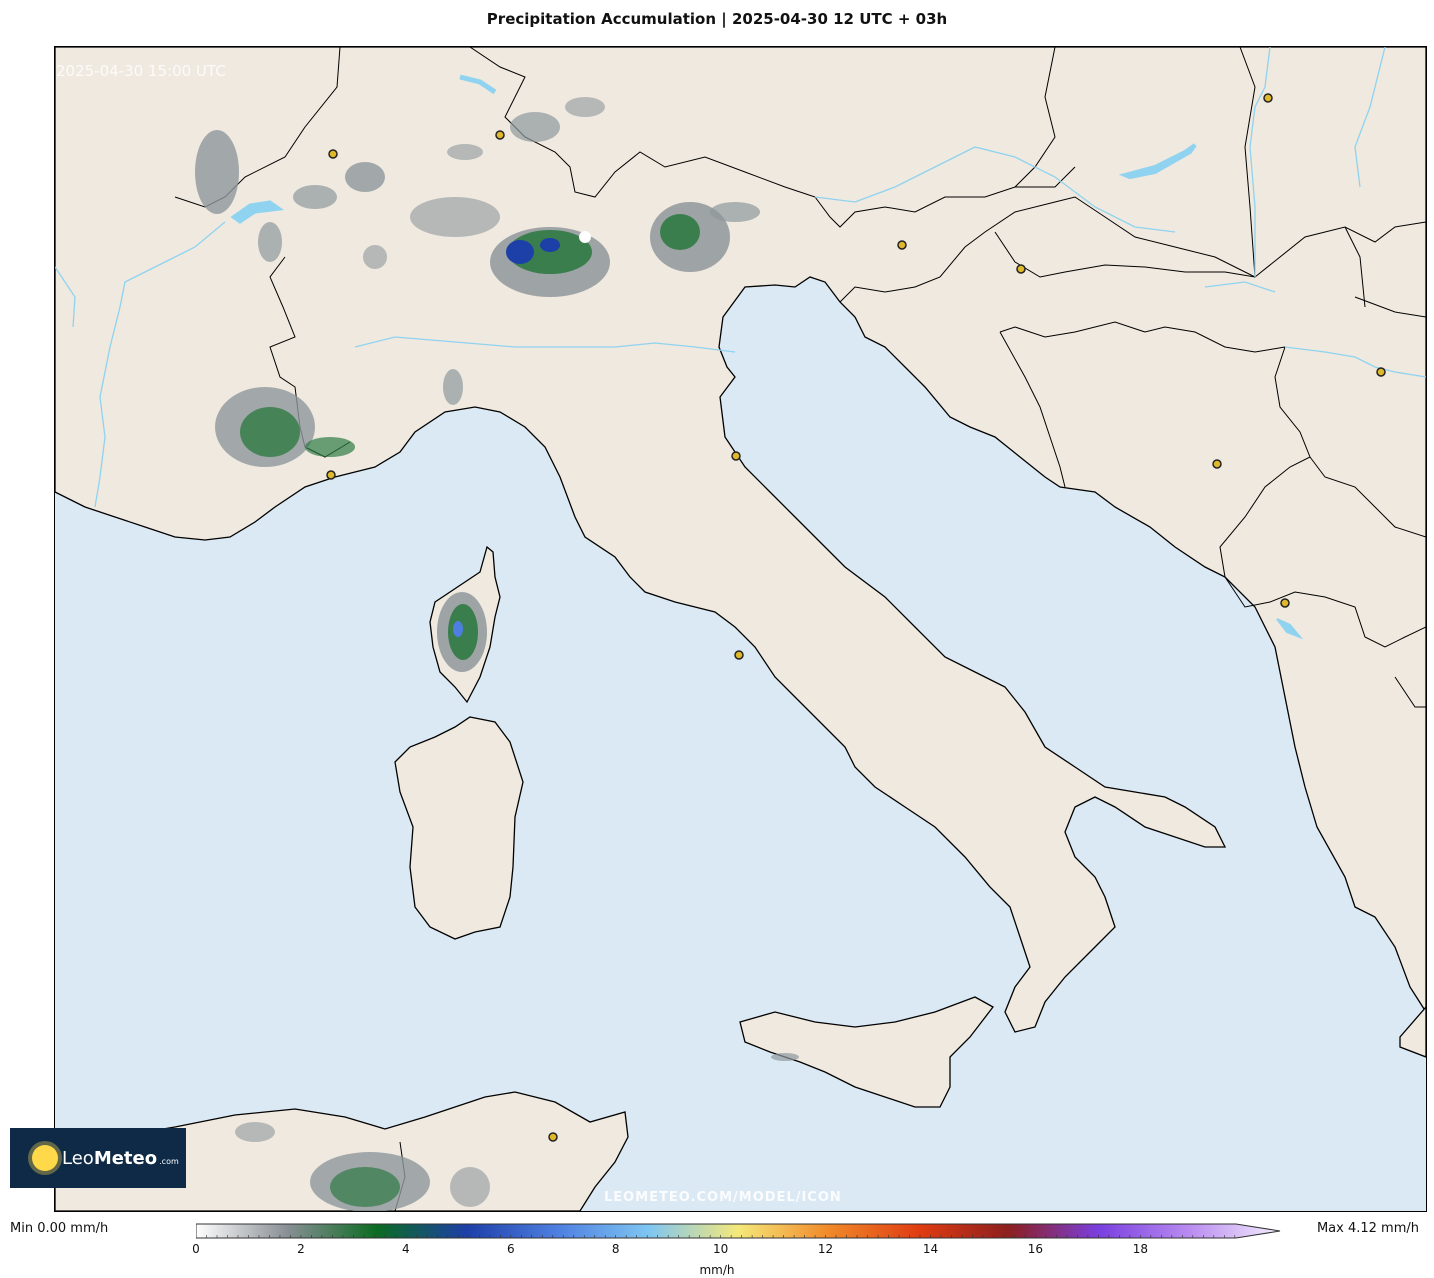  What do you see at coordinates (825, 1249) in the screenshot?
I see `colorbar-tick-label: 12` at bounding box center [825, 1249].